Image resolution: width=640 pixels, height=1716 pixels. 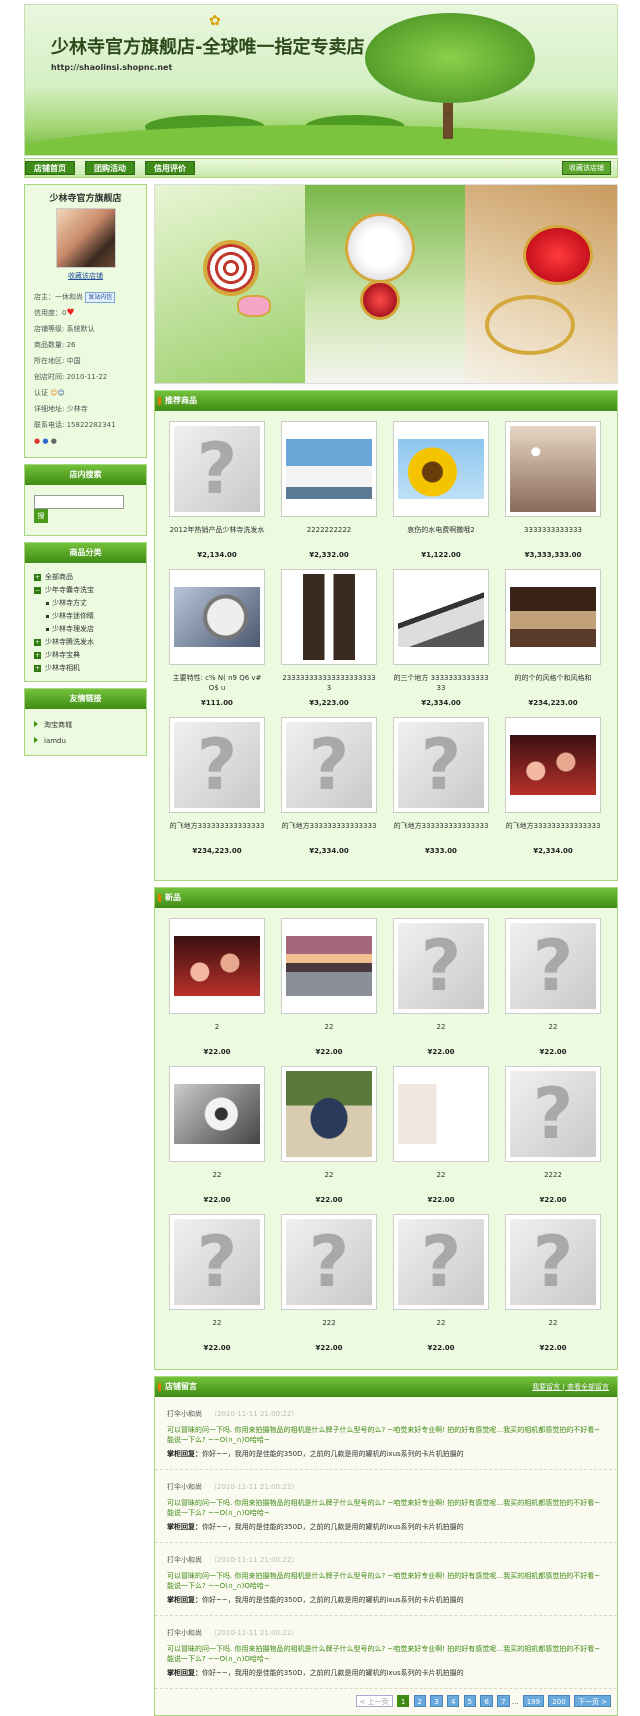 I want to click on collect-shop-link: 收藏该店铺, so click(x=85, y=276).